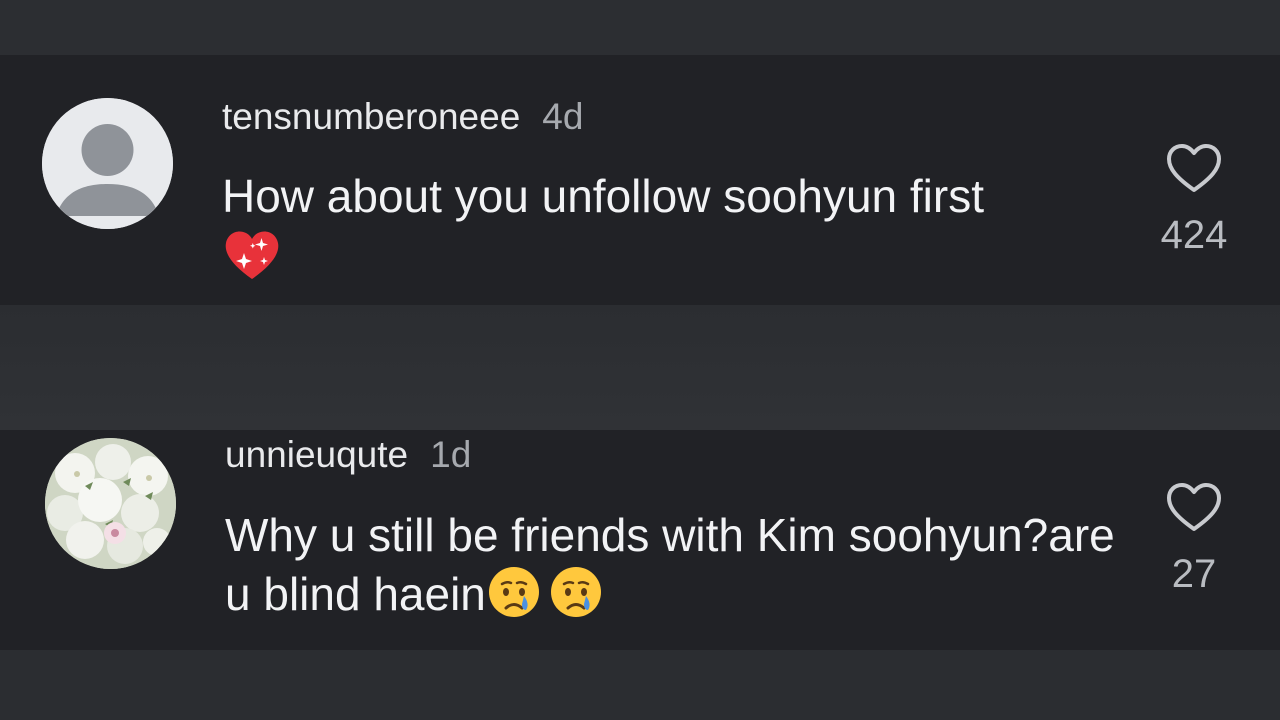  What do you see at coordinates (371, 116) in the screenshot?
I see `username: tensnumberoneee` at bounding box center [371, 116].